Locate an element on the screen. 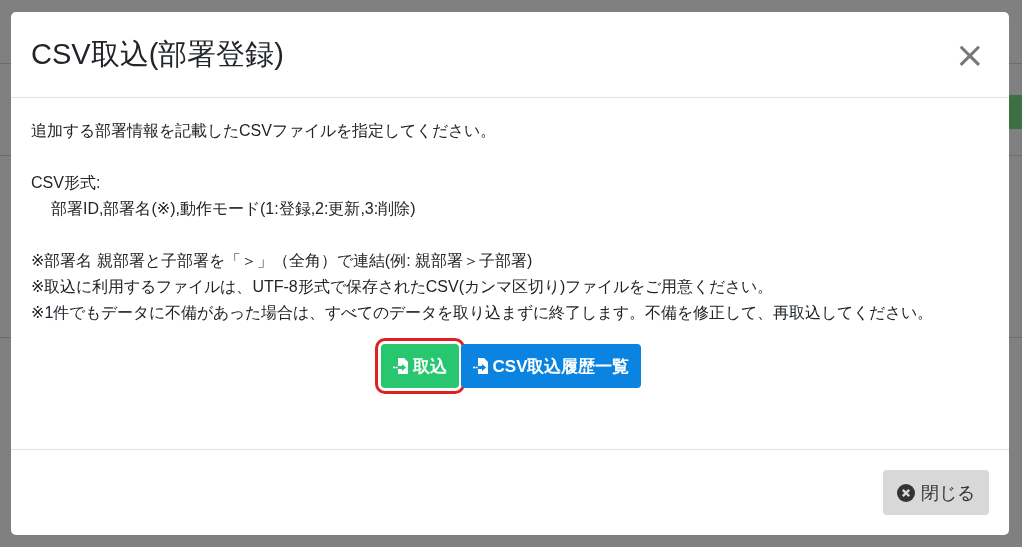  note-text: ※部署名 親部署と子部署を「＞」（全角）で連結(例: 親部署＞子部署) is located at coordinates (282, 261).